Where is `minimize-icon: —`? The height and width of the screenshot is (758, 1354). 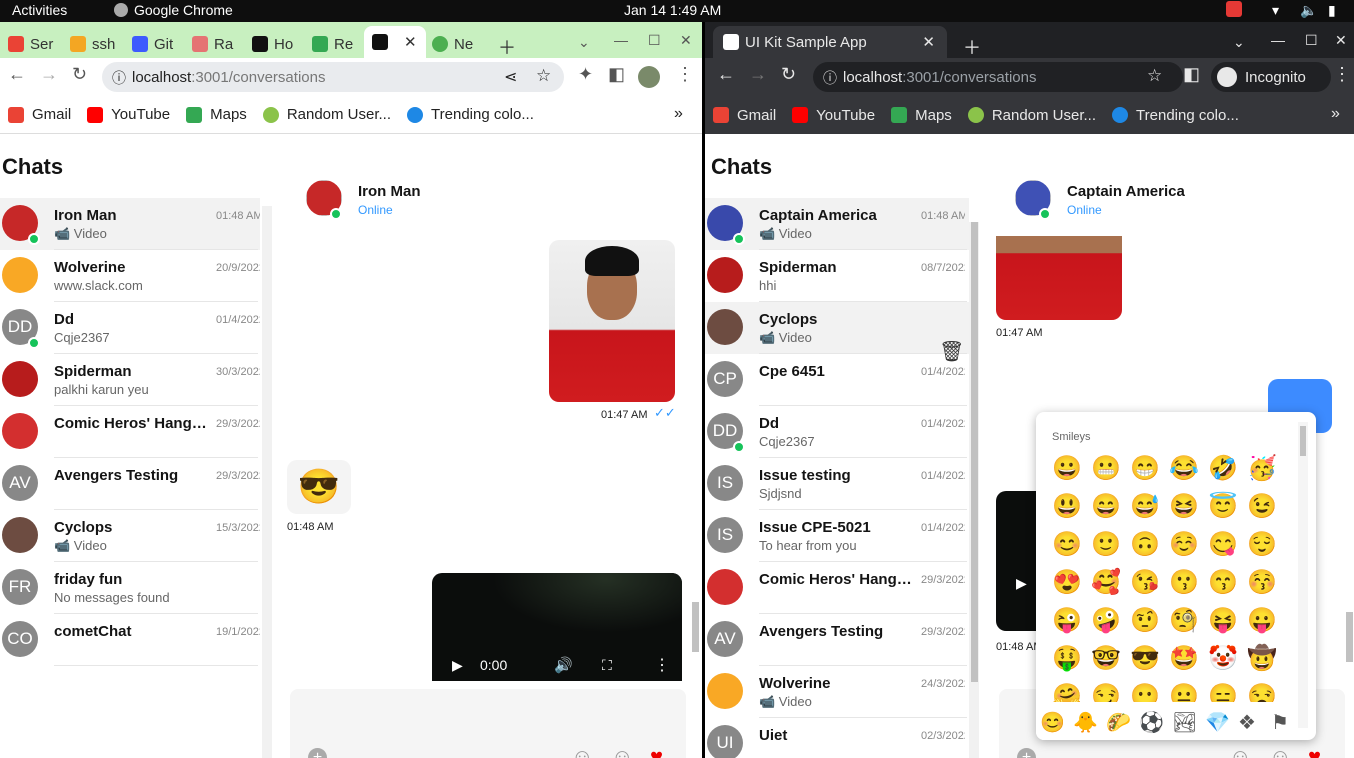
minimize-icon: — is located at coordinates (621, 40).